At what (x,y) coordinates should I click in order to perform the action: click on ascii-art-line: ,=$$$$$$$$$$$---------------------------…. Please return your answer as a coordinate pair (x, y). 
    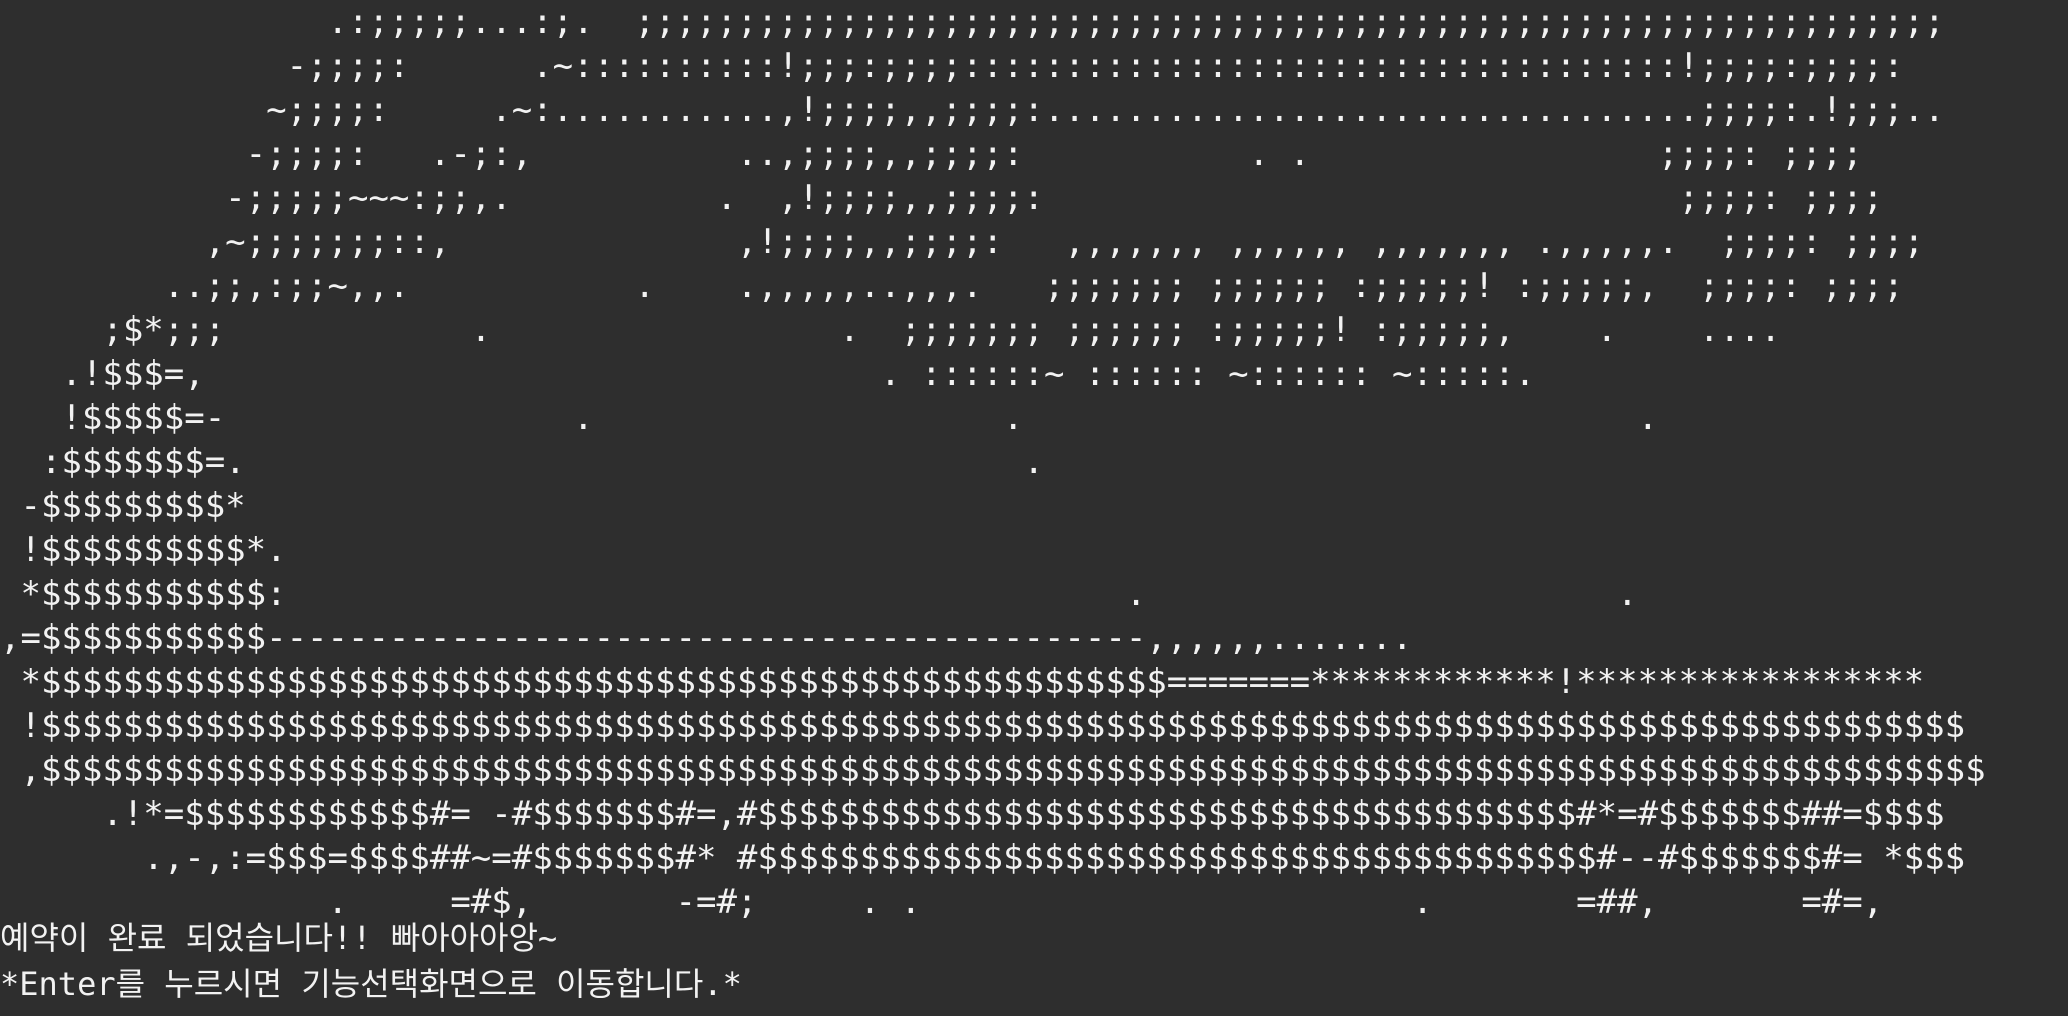
    Looking at the image, I should click on (706, 638).